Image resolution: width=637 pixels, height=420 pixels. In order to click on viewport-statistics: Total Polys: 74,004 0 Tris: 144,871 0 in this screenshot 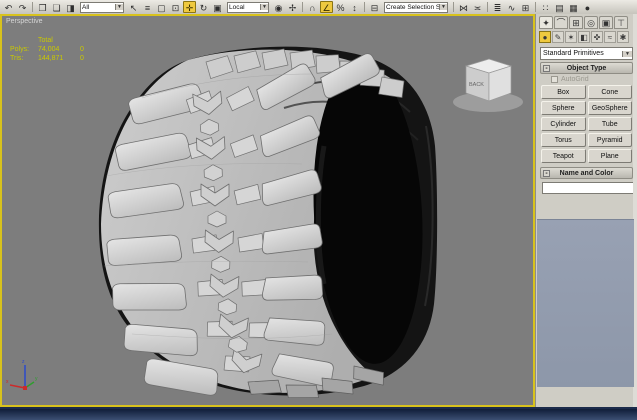, I will do `click(47, 49)`.